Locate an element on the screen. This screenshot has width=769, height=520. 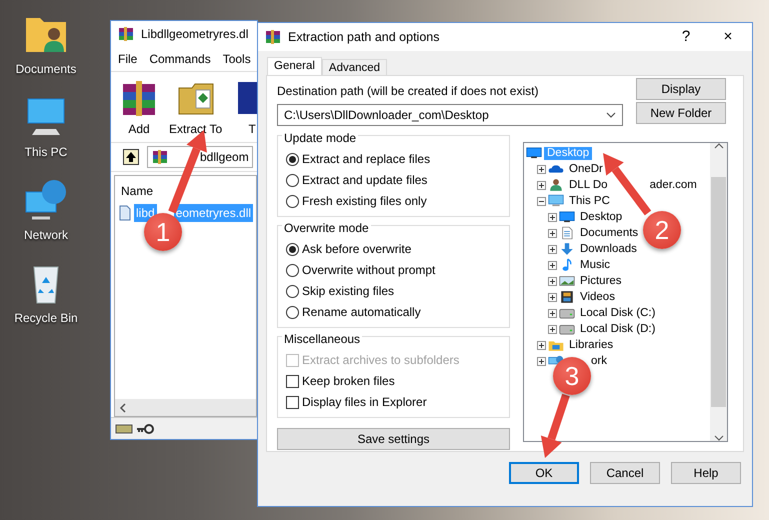
film-strip-icon is located at coordinates (567, 297).